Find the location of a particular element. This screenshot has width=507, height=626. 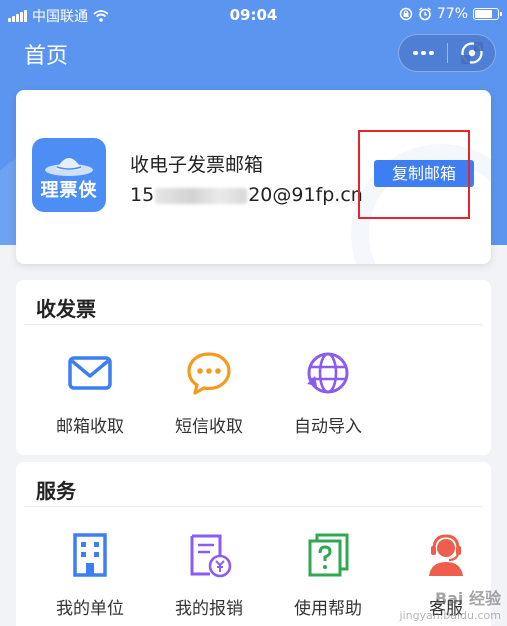

watermark-line2: jingyan.baidu.com is located at coordinates (450, 615).